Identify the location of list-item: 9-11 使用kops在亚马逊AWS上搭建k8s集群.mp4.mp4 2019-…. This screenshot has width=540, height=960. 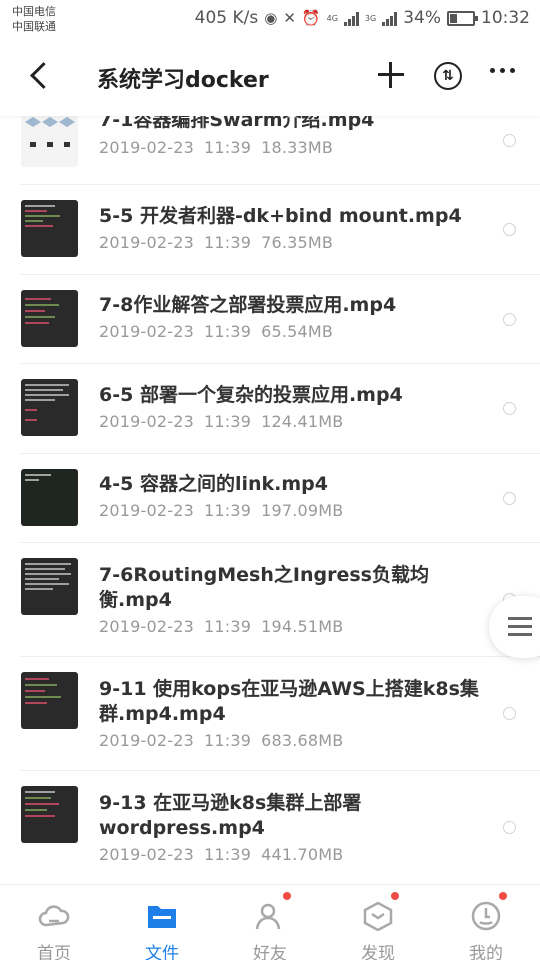
(280, 714).